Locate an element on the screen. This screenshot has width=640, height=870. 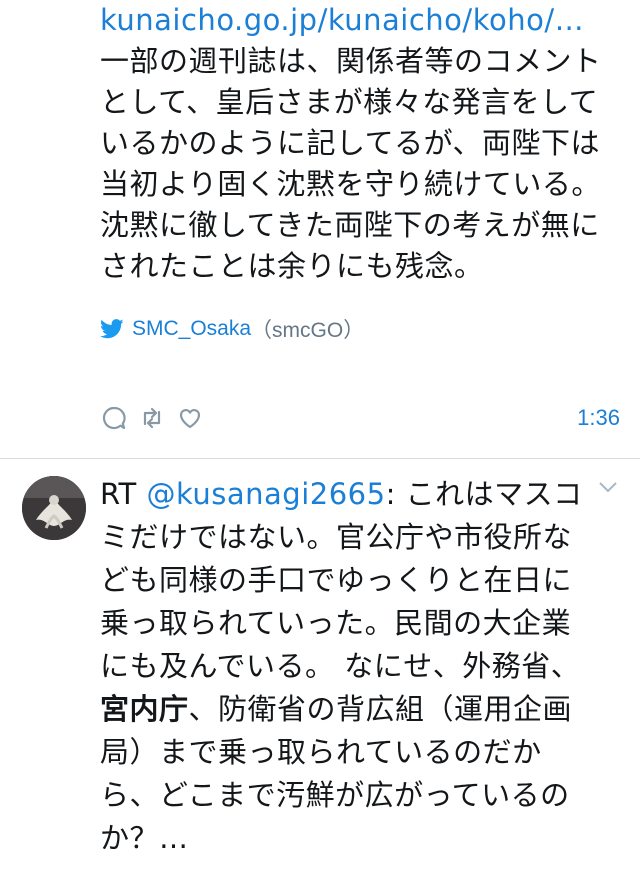
rt-prefix: RT is located at coordinates (123, 494).